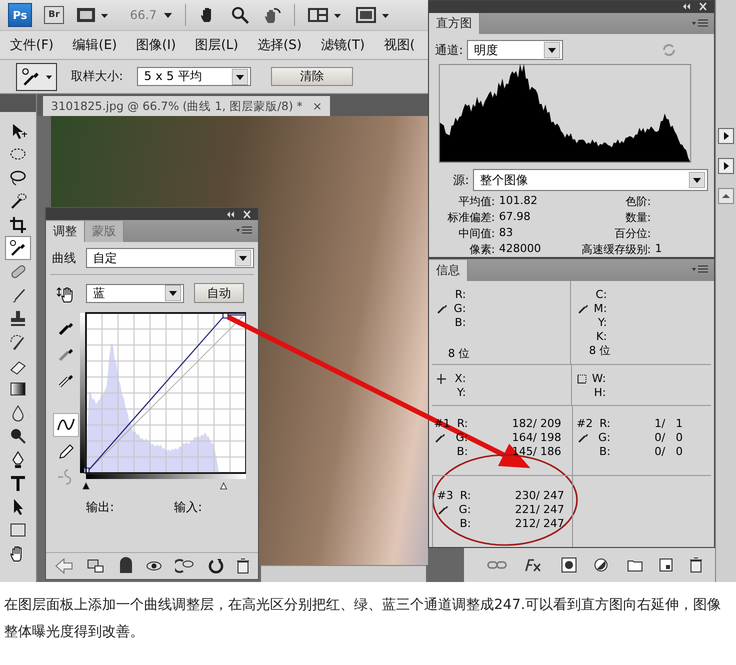 The image size is (736, 665). I want to click on caption-text: 在图层面板上添加一个曲线调整层，在高光区分别把红、绿、蓝三个通道调整成247.可以看到直方图向右延伸，图像整体曝光度得到改善。, so click(362, 619).